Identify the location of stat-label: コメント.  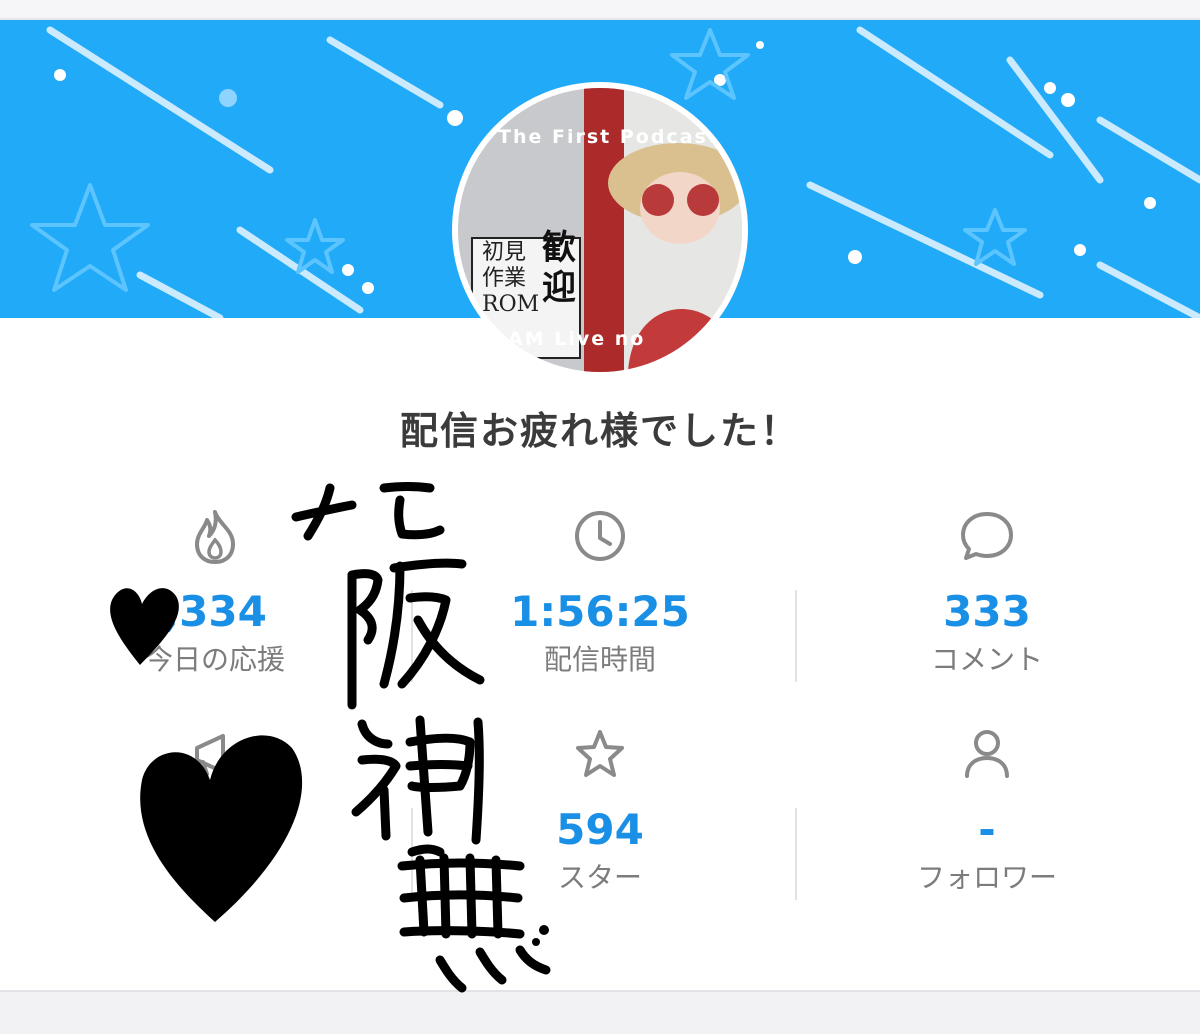
(986, 659).